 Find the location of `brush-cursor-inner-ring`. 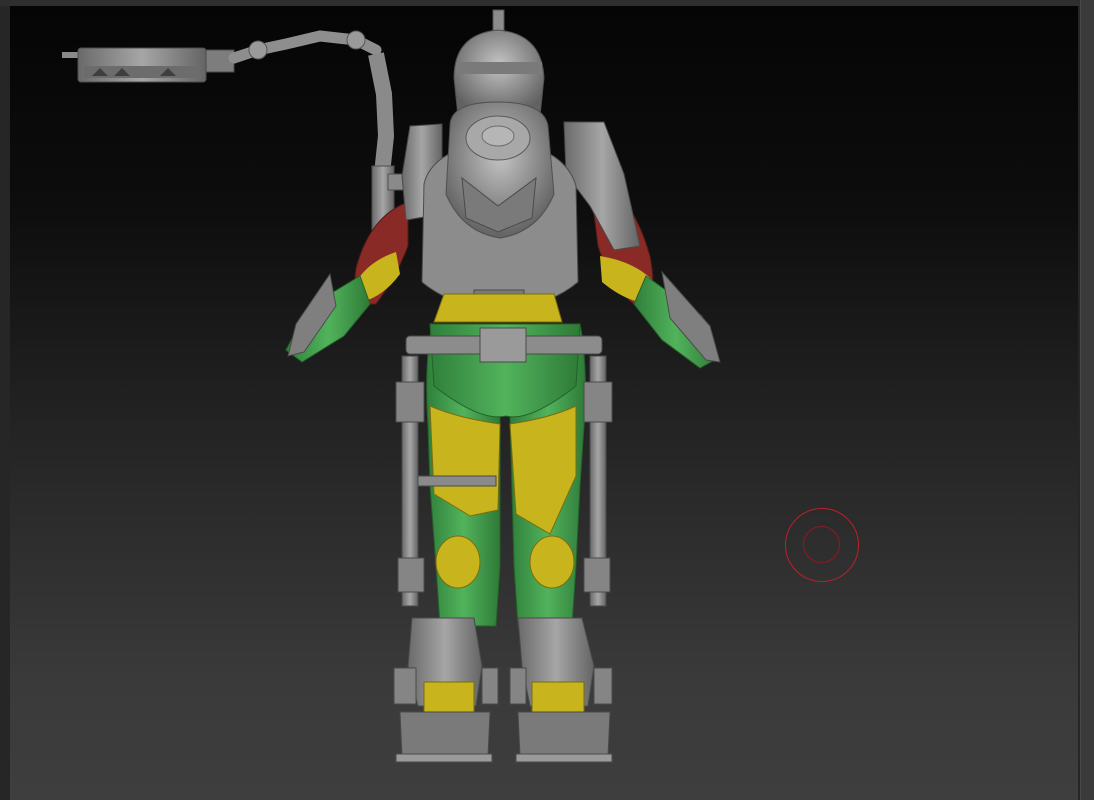

brush-cursor-inner-ring is located at coordinates (821, 544).